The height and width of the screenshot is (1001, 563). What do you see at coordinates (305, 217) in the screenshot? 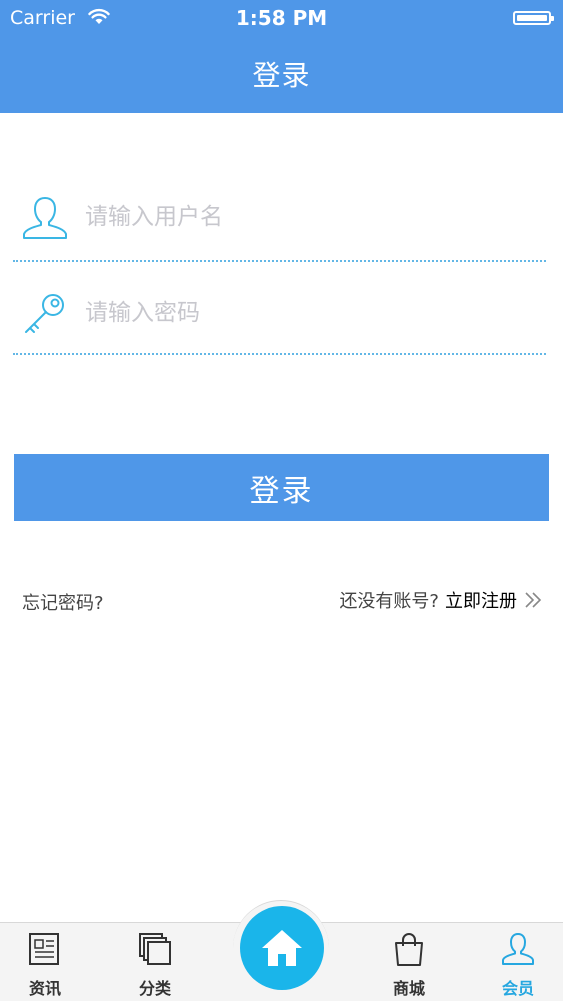
I see `username-input` at bounding box center [305, 217].